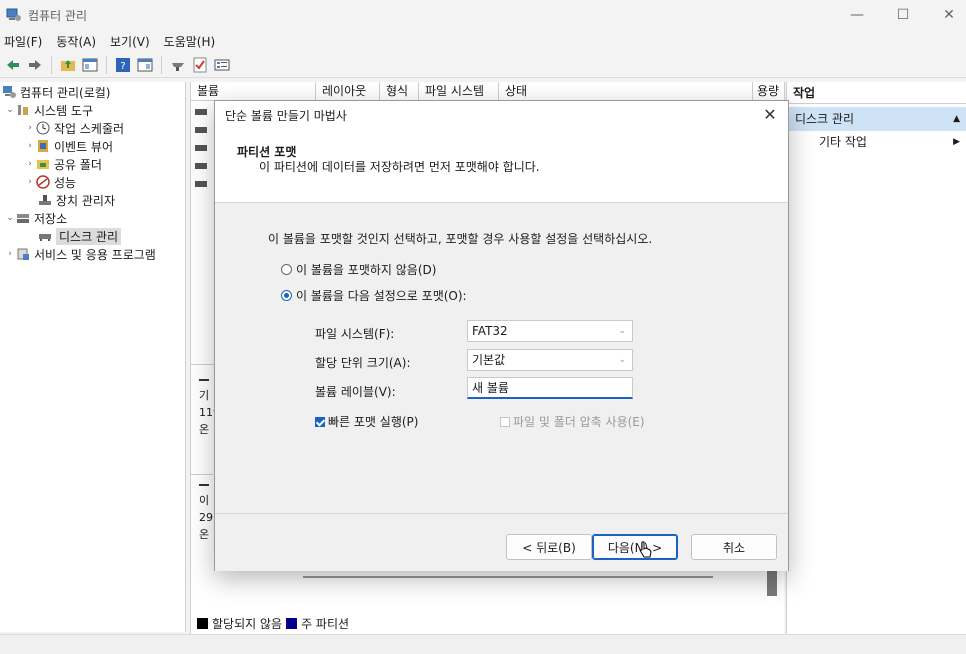 This screenshot has width=966, height=654. Describe the element at coordinates (550, 388) in the screenshot. I see `volume-label-input: 새 볼륨` at that location.